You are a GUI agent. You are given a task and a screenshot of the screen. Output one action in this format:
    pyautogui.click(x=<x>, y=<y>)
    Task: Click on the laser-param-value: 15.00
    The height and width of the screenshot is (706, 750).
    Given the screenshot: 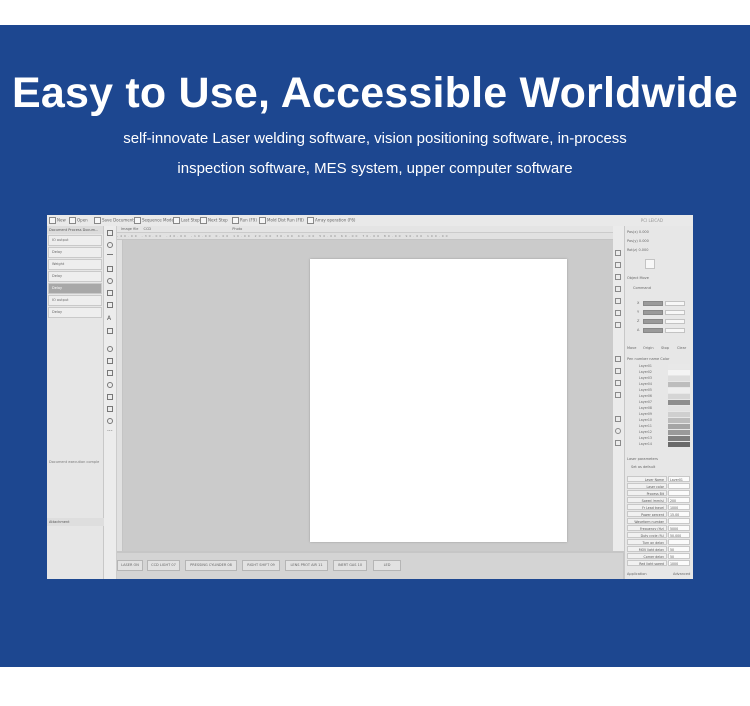 What is the action you would take?
    pyautogui.click(x=679, y=514)
    